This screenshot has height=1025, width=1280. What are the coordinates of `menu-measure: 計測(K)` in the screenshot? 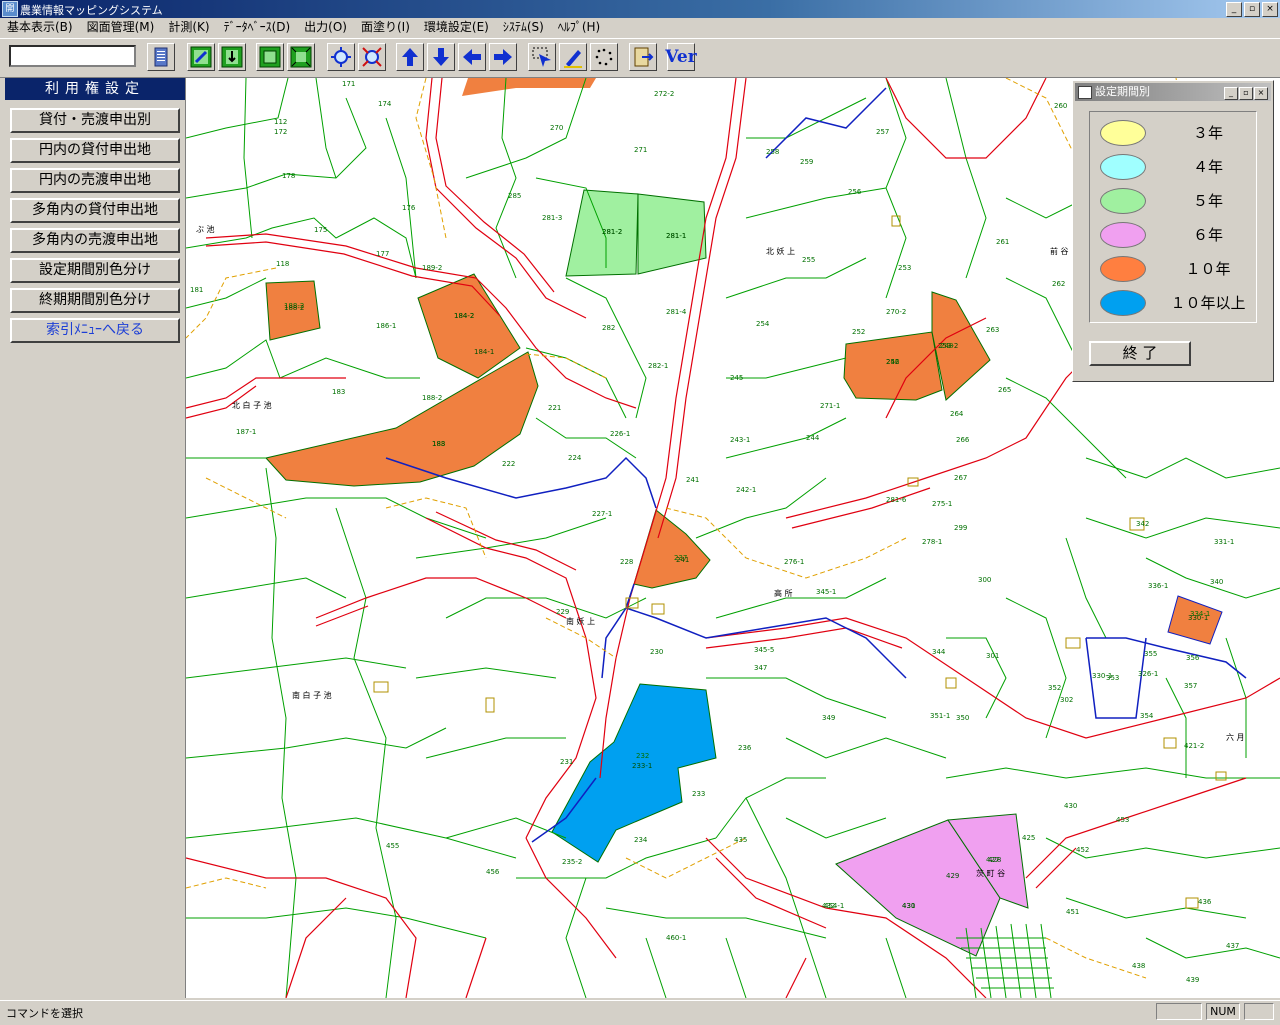 It's located at (188, 27).